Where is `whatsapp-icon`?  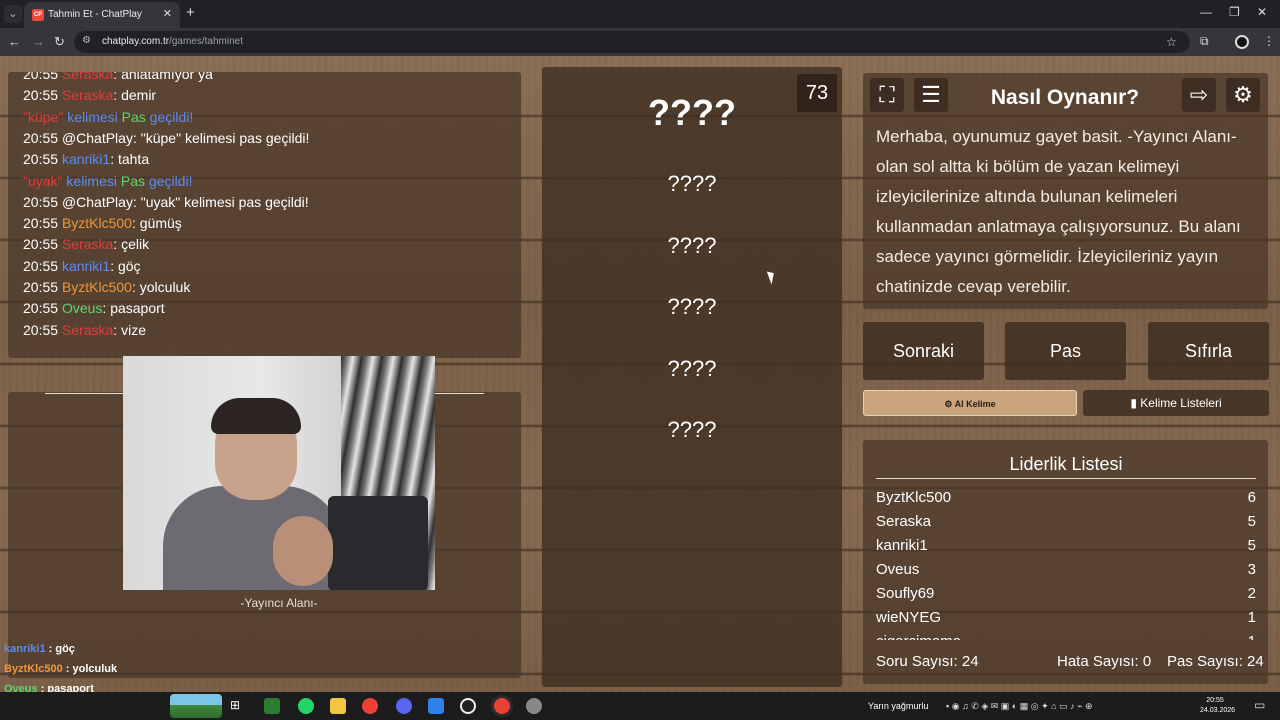 whatsapp-icon is located at coordinates (306, 706).